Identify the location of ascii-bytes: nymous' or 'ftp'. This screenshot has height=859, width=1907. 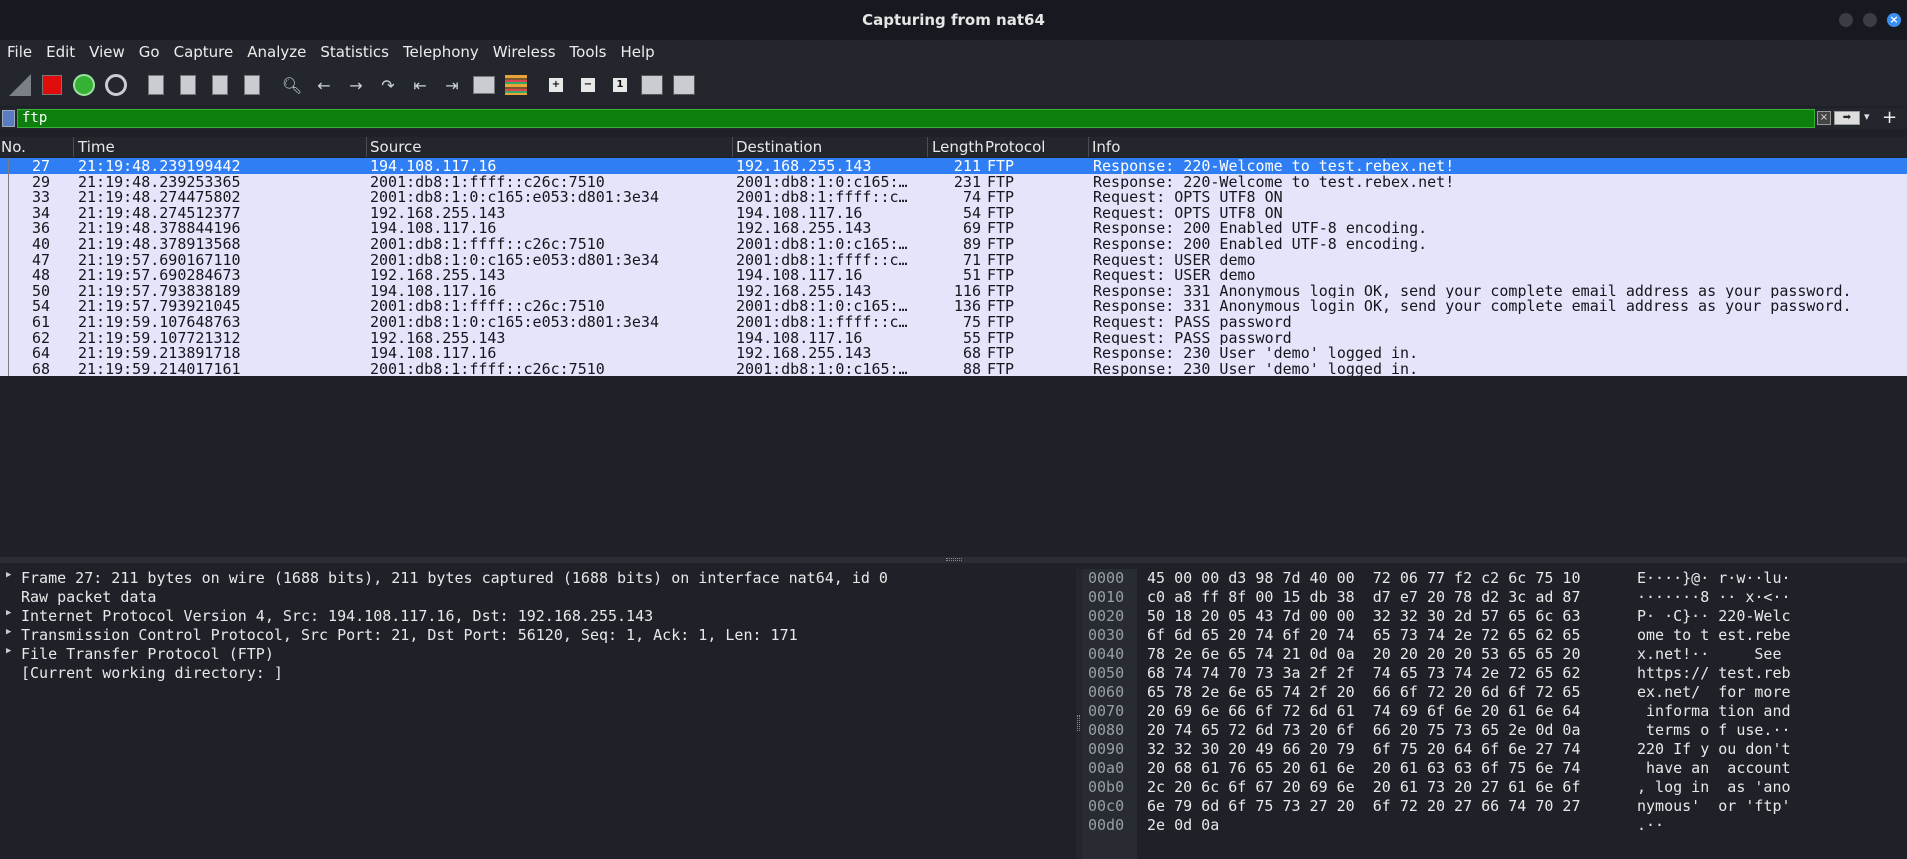
(1714, 806).